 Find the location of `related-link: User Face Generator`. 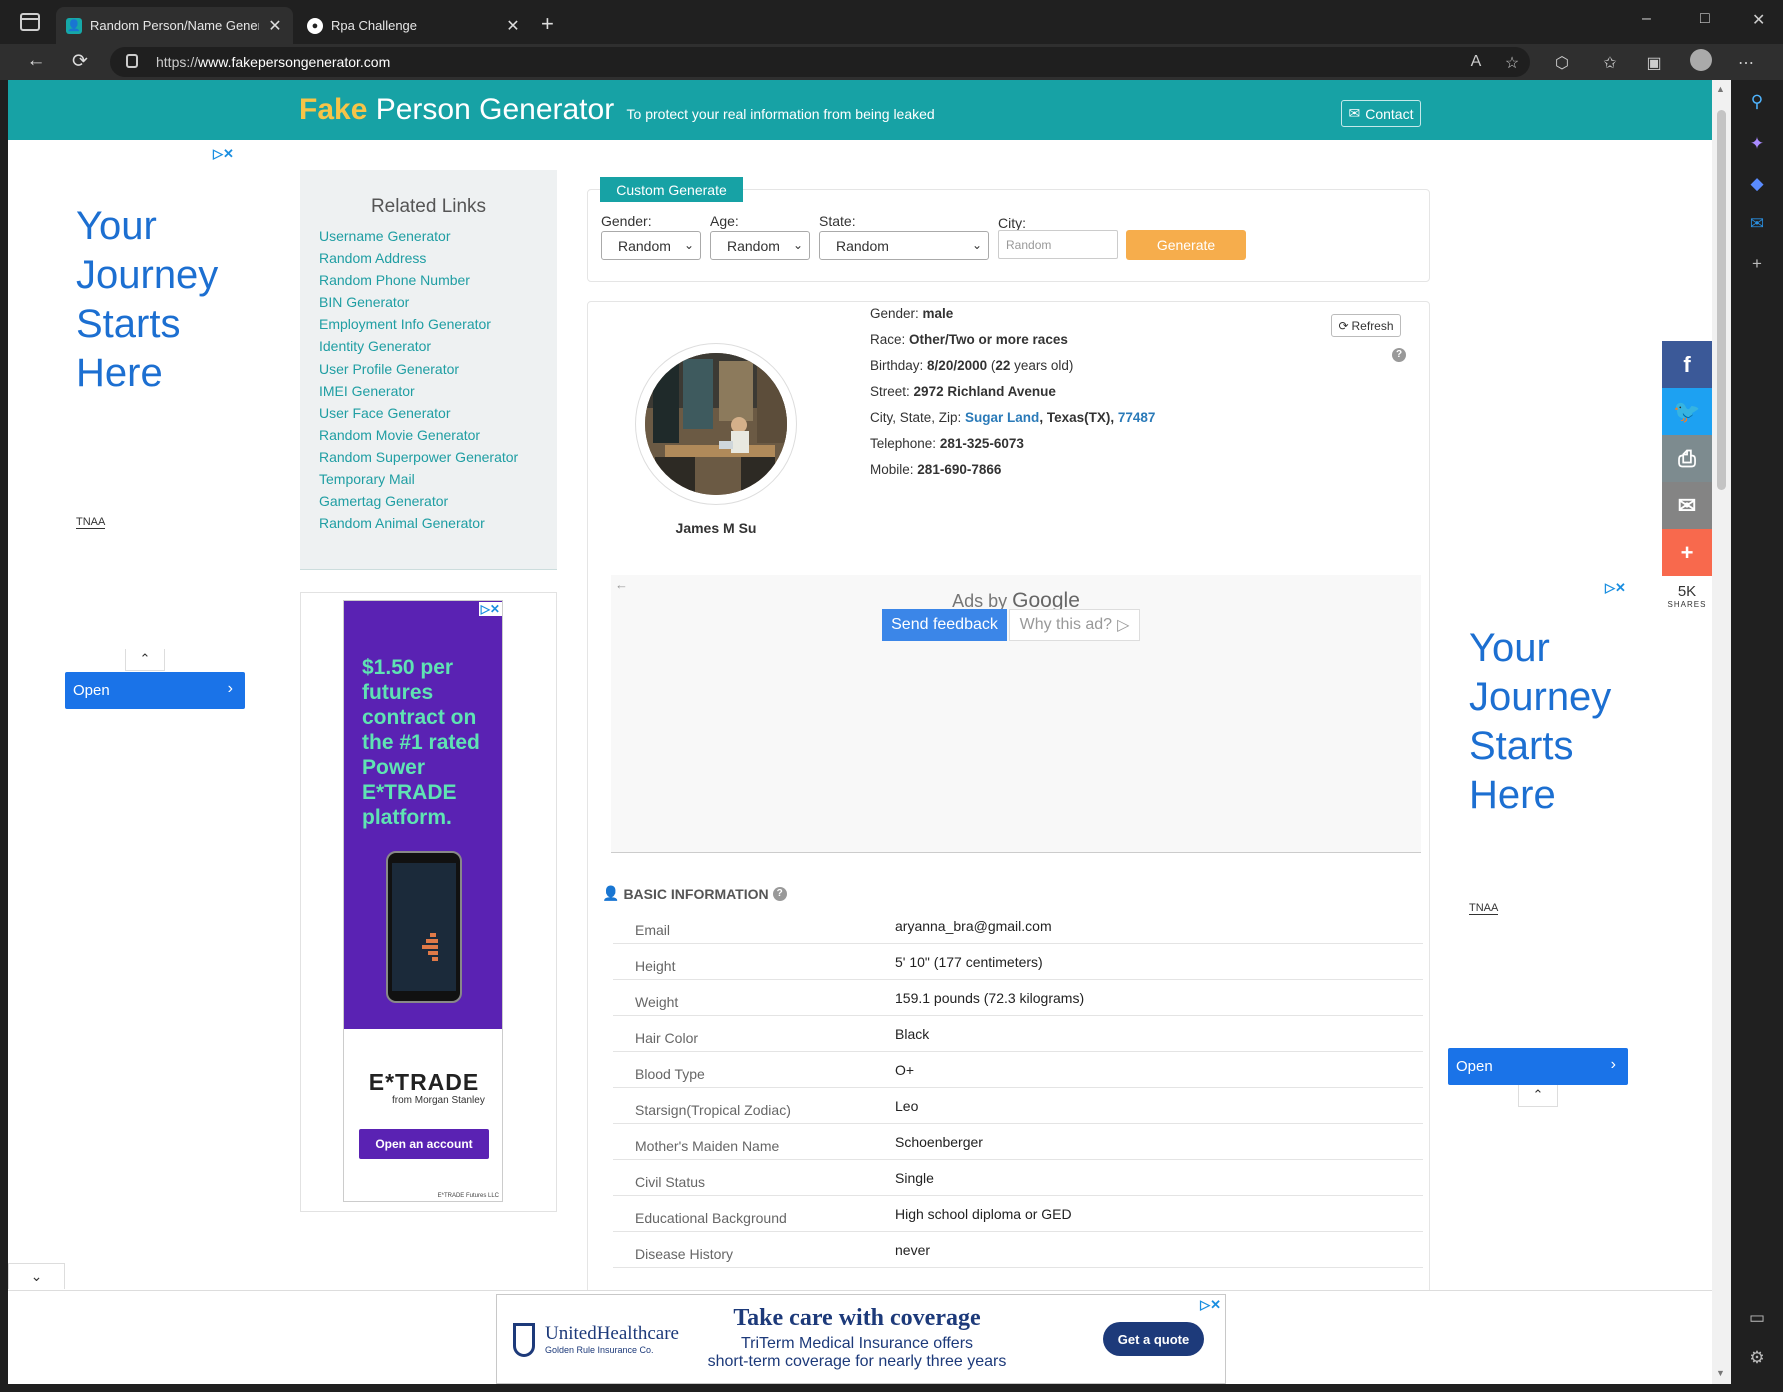

related-link: User Face Generator is located at coordinates (418, 413).